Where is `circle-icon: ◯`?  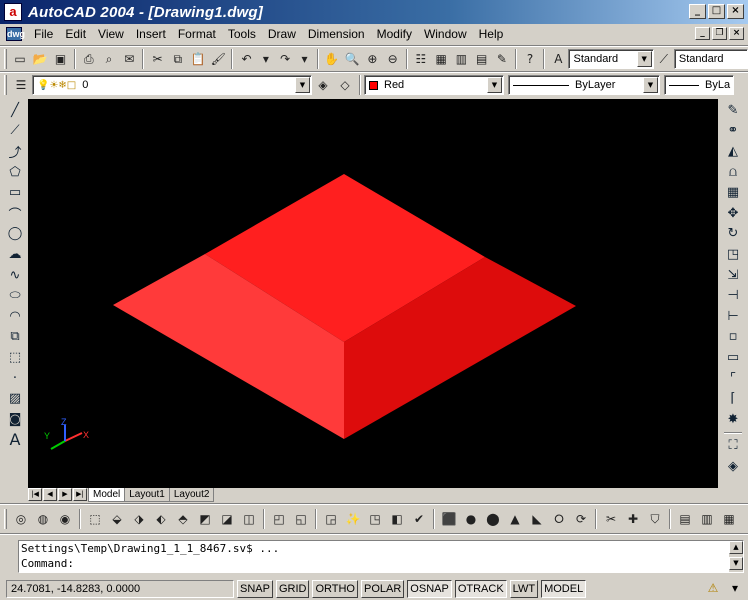 circle-icon: ◯ is located at coordinates (15, 234).